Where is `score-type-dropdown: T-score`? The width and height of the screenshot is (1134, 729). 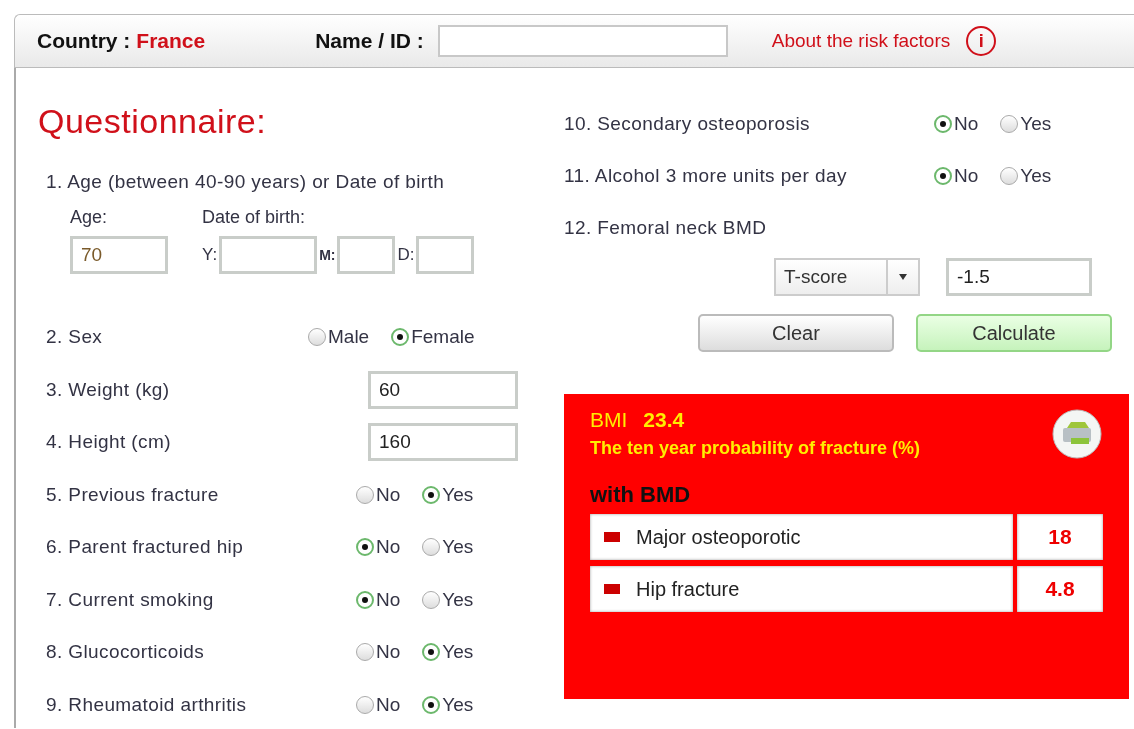
score-type-dropdown: T-score is located at coordinates (847, 277).